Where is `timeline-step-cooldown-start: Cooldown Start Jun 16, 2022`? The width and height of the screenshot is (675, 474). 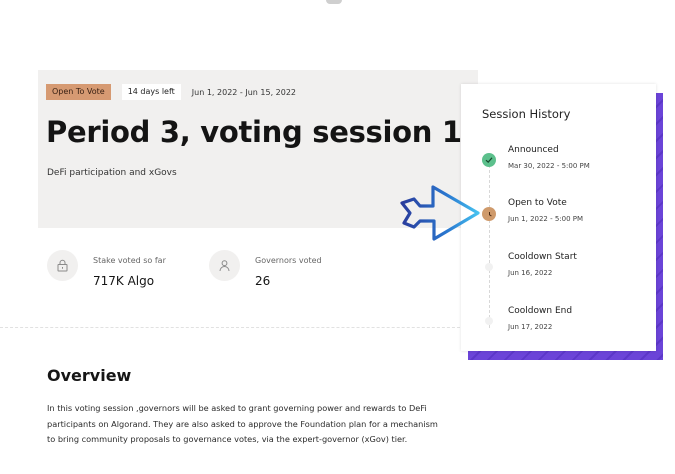
timeline-step-cooldown-start: Cooldown Start Jun 16, 2022 is located at coordinates (542, 264).